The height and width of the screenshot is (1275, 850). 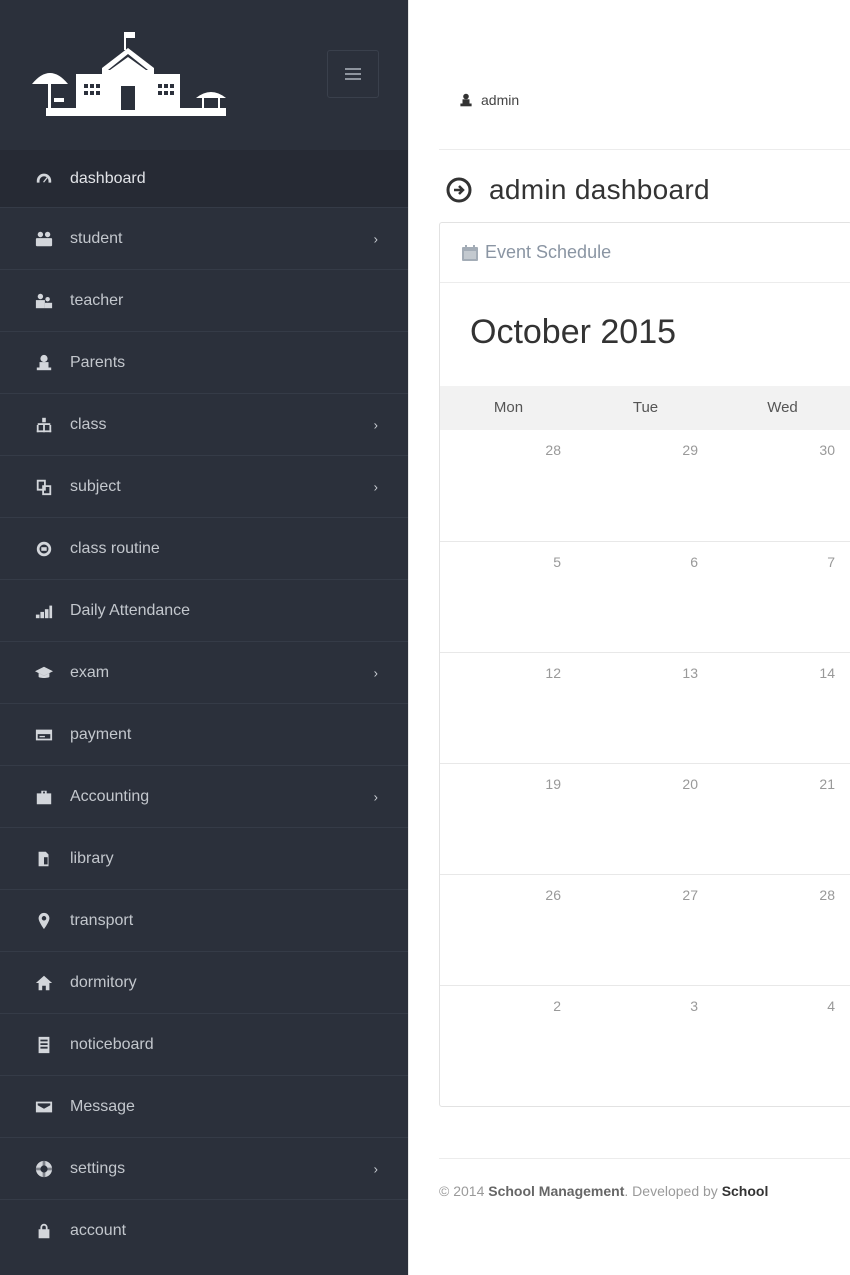 I want to click on books-icon, so click(x=44, y=859).